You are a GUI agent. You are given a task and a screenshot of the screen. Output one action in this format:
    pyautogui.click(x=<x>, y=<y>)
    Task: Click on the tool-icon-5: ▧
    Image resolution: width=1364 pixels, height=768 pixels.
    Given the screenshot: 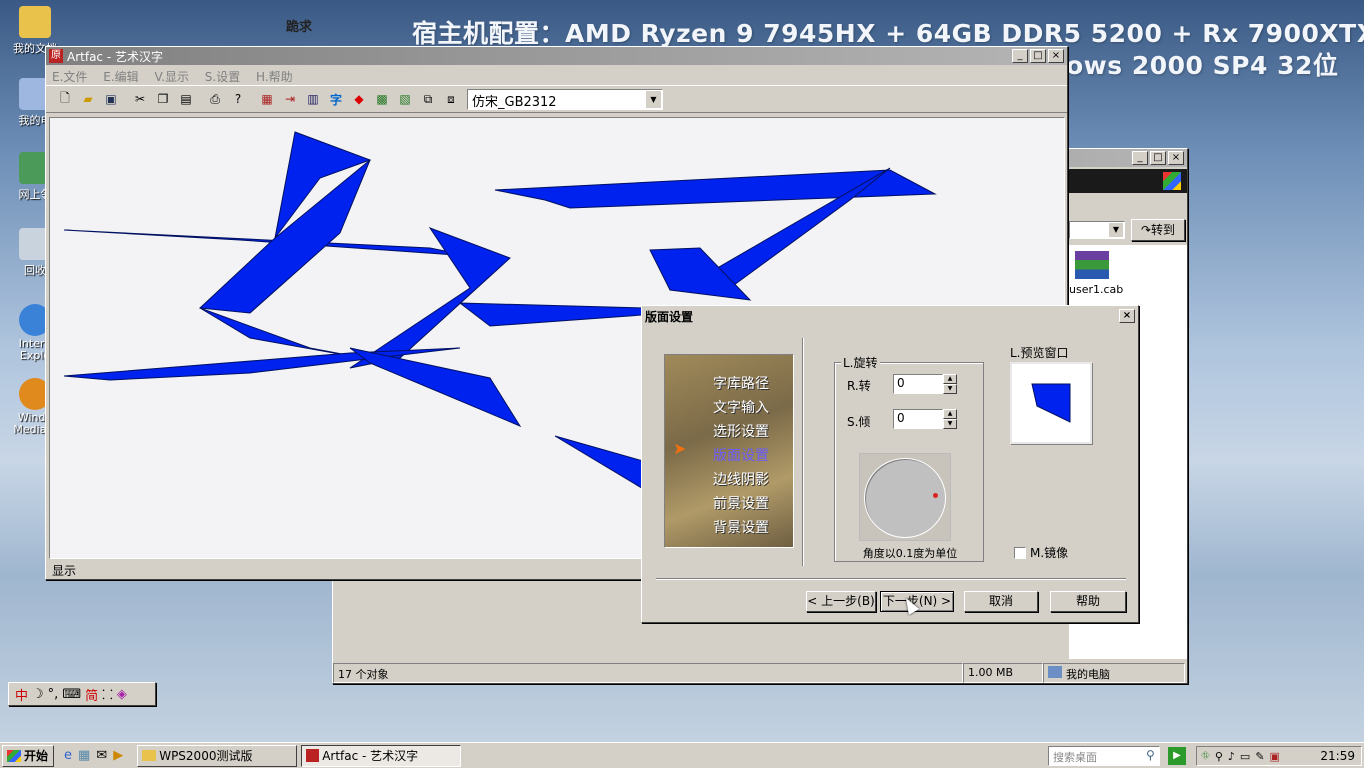 What is the action you would take?
    pyautogui.click(x=405, y=99)
    